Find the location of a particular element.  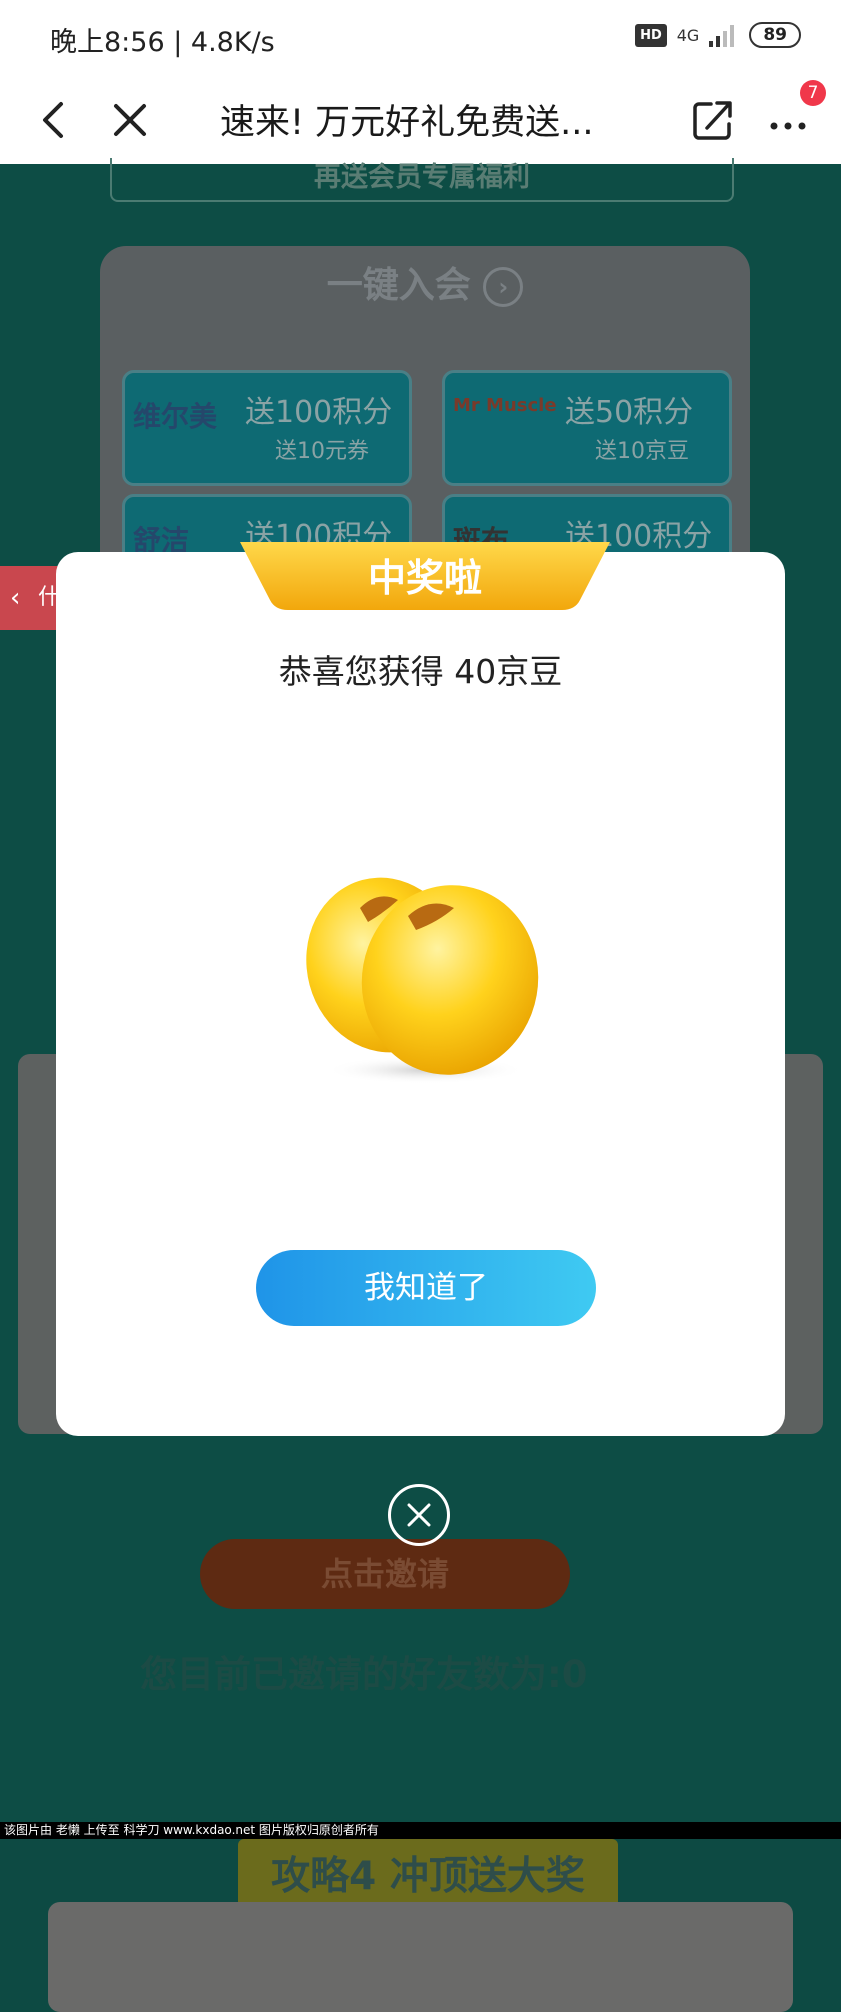

bg-member-title: 一键入会 › is located at coordinates (425, 282).